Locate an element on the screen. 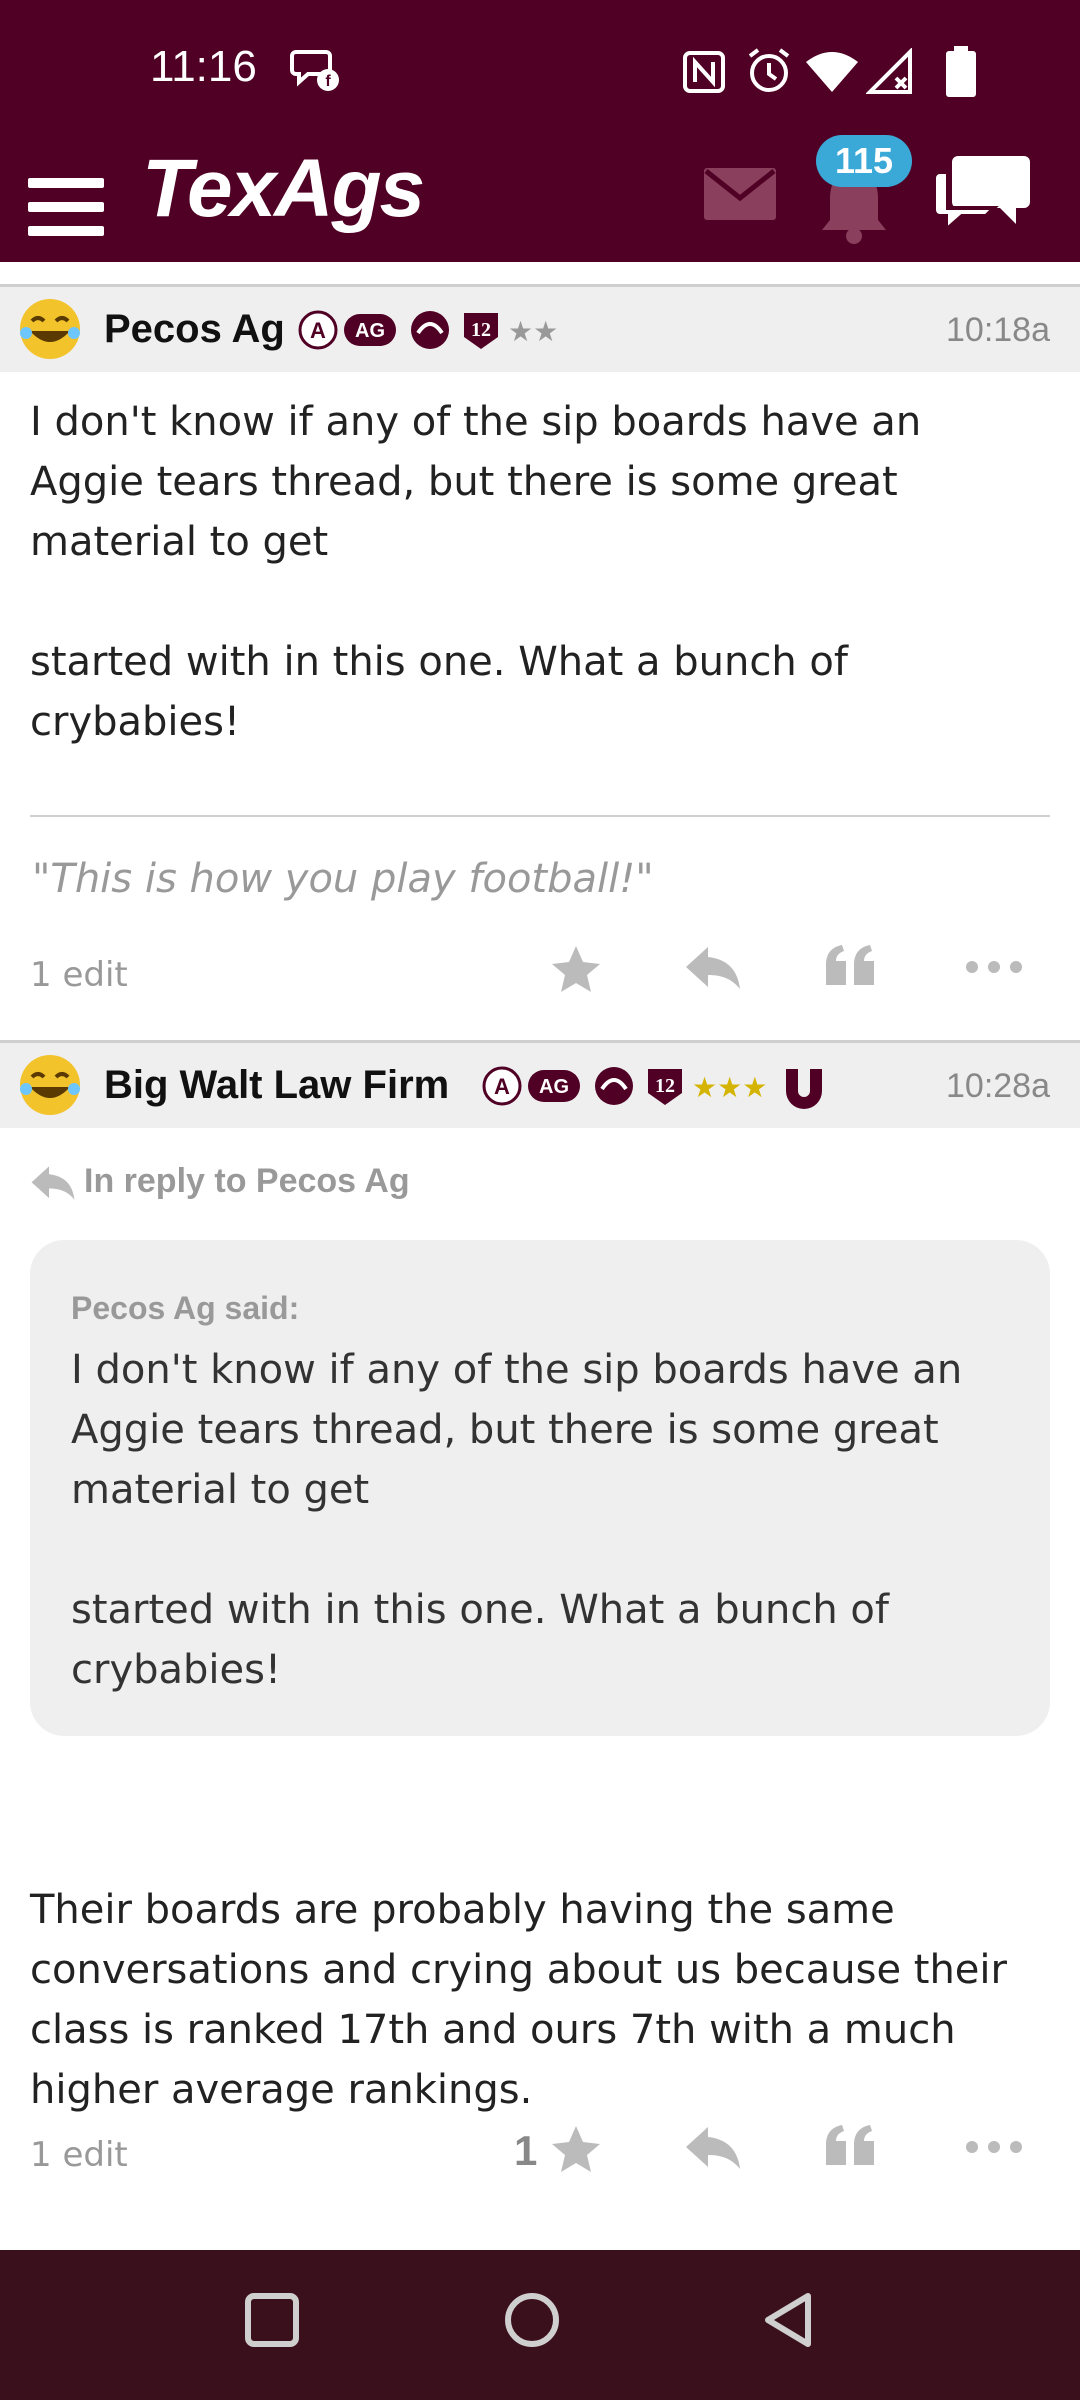  post-body-line: material to get is located at coordinates (179, 542).